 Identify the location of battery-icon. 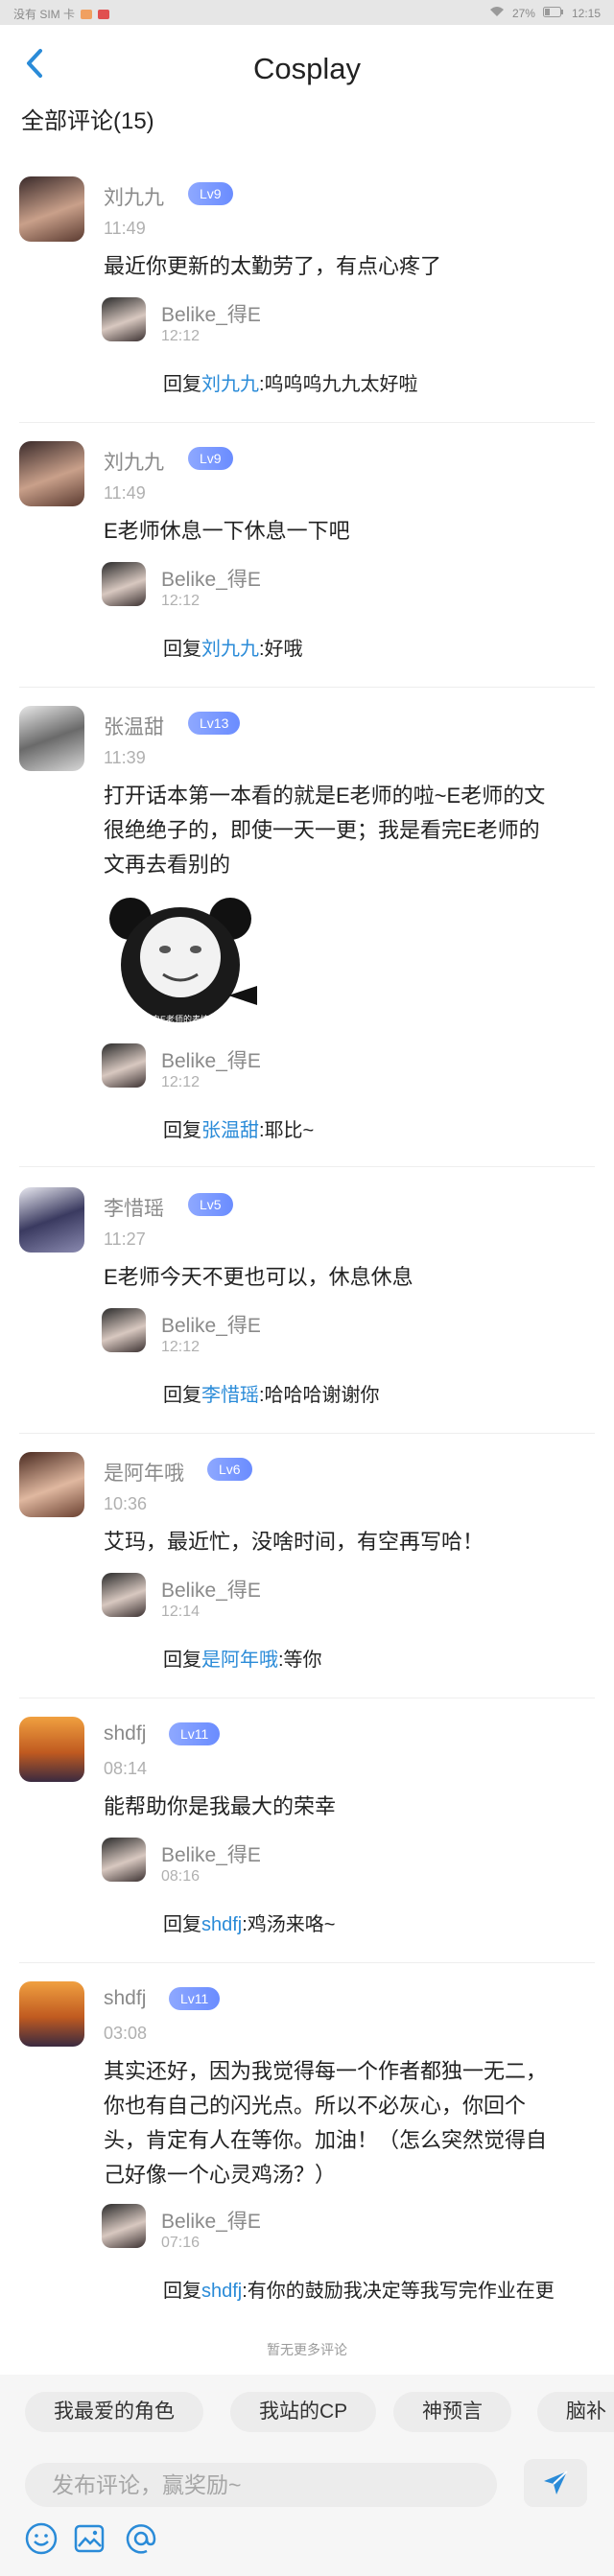
(553, 13).